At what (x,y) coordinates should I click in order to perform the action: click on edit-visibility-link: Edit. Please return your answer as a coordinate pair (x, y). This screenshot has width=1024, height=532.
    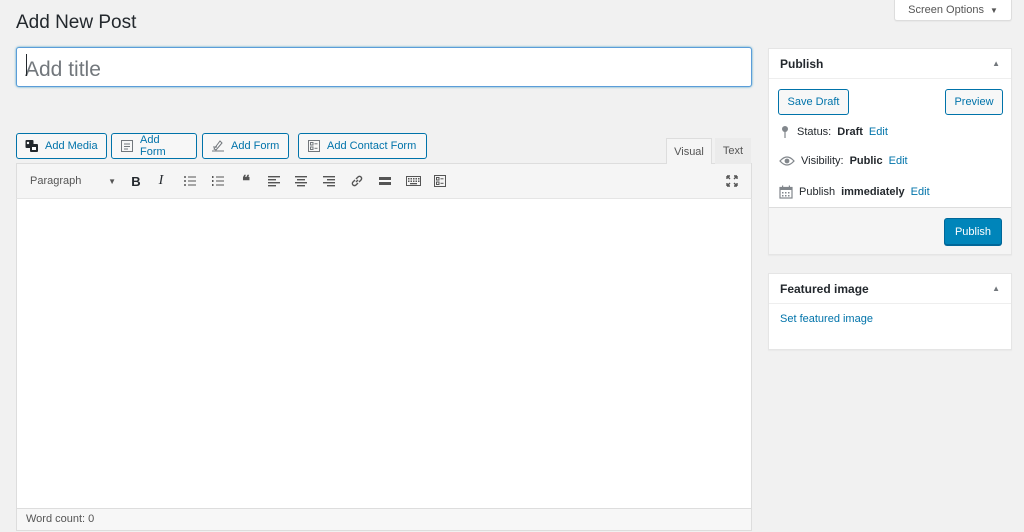
    Looking at the image, I should click on (898, 161).